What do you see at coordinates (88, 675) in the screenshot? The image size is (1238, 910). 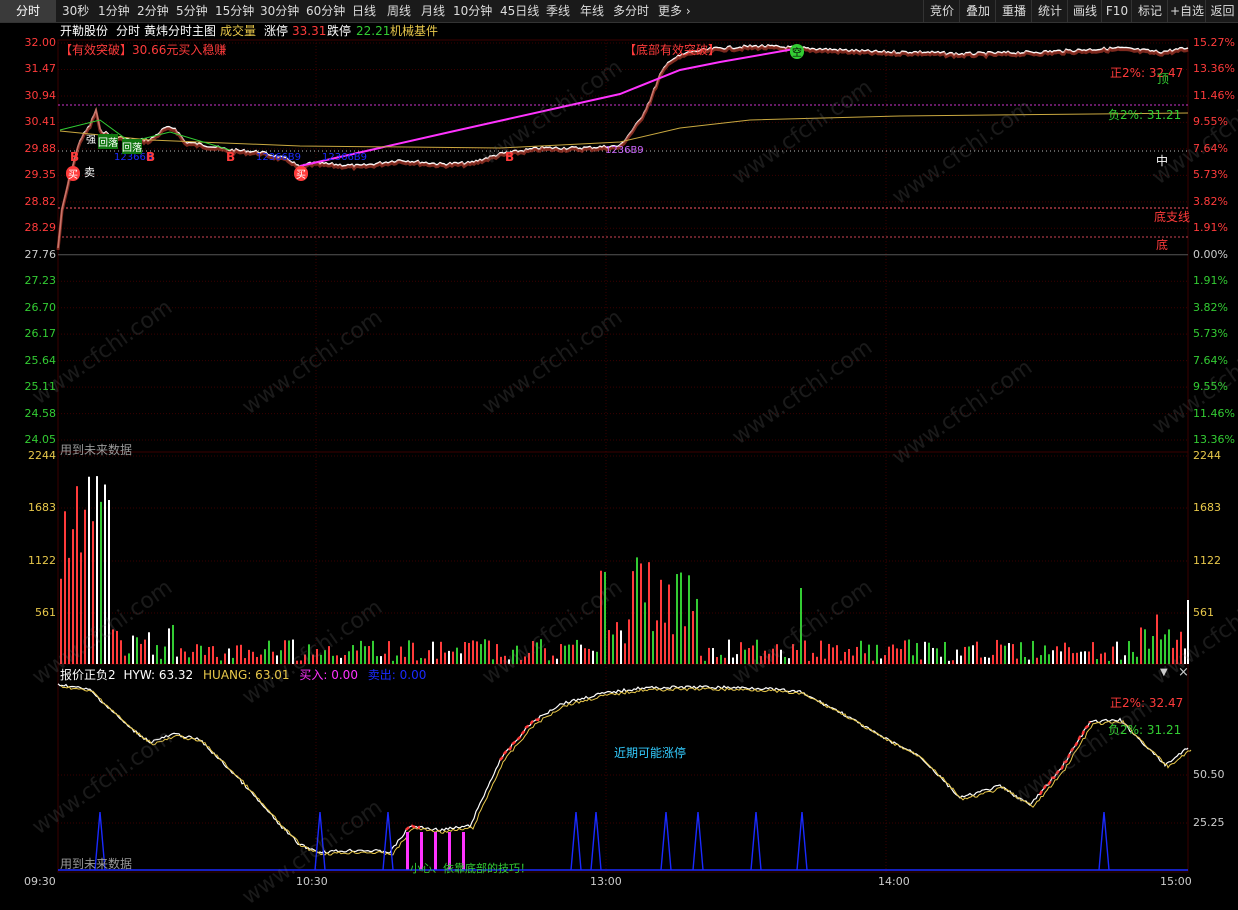 I see `indicator-title: 报价正负2` at bounding box center [88, 675].